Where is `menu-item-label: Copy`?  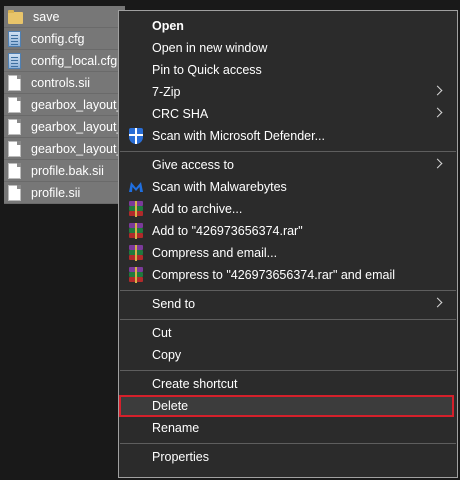
menu-item-label: Copy is located at coordinates (167, 355).